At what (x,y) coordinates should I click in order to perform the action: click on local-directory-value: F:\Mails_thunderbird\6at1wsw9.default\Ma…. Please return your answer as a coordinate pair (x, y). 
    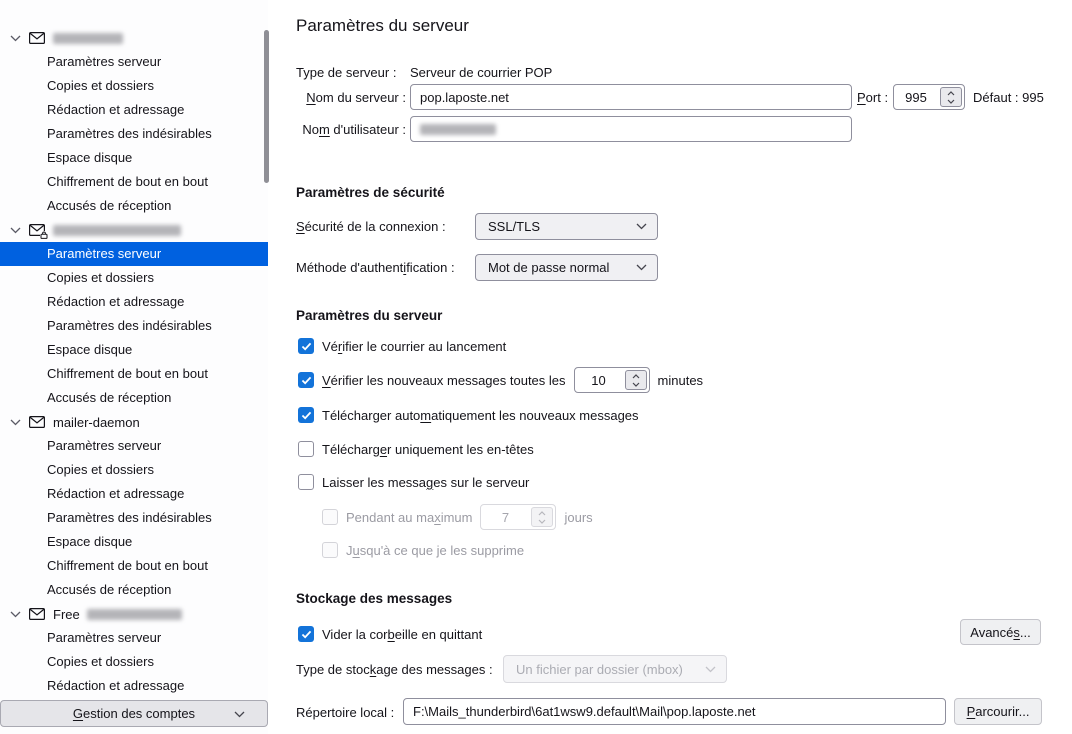
    Looking at the image, I should click on (584, 711).